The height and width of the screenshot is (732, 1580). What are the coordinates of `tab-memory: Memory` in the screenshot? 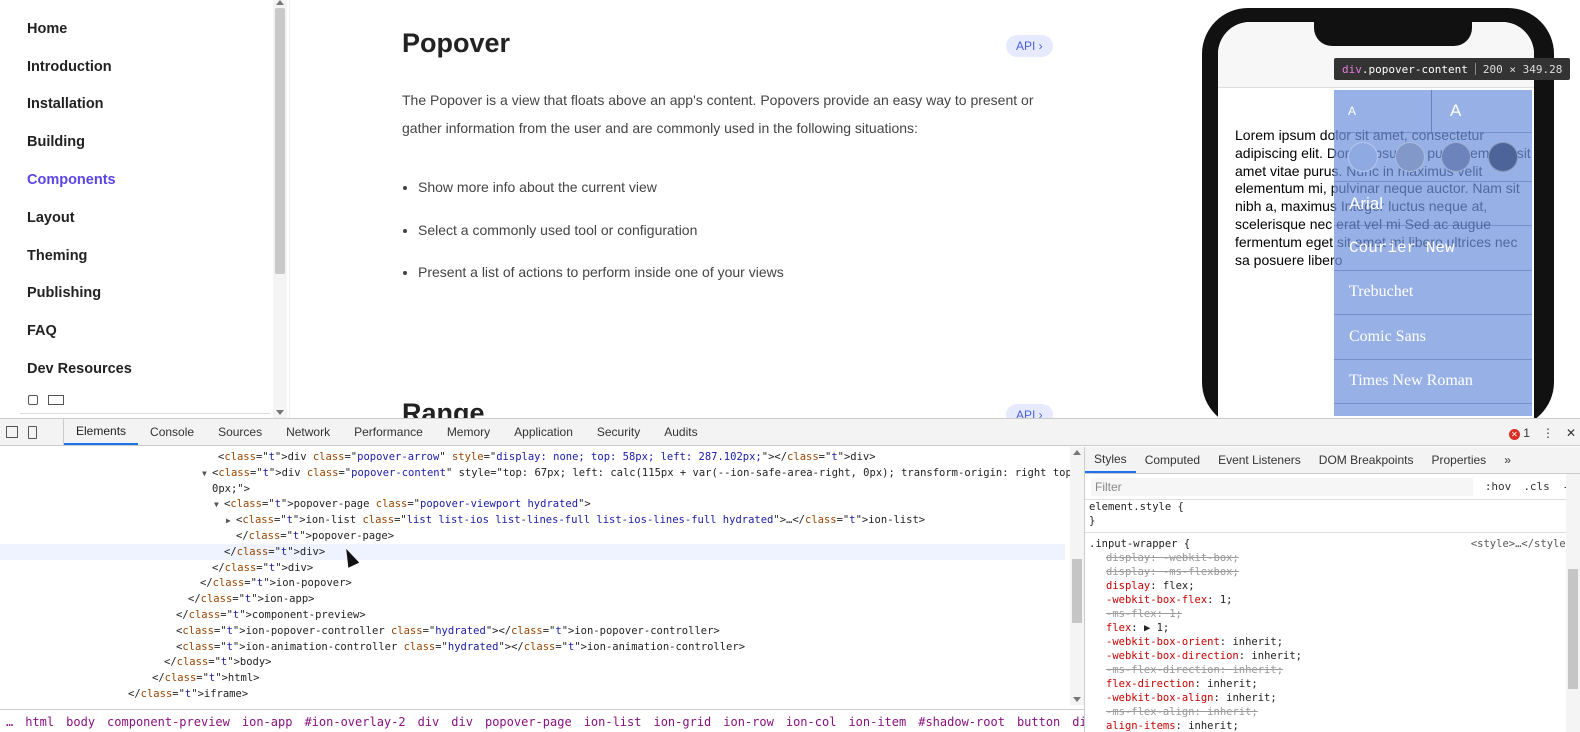 It's located at (468, 432).